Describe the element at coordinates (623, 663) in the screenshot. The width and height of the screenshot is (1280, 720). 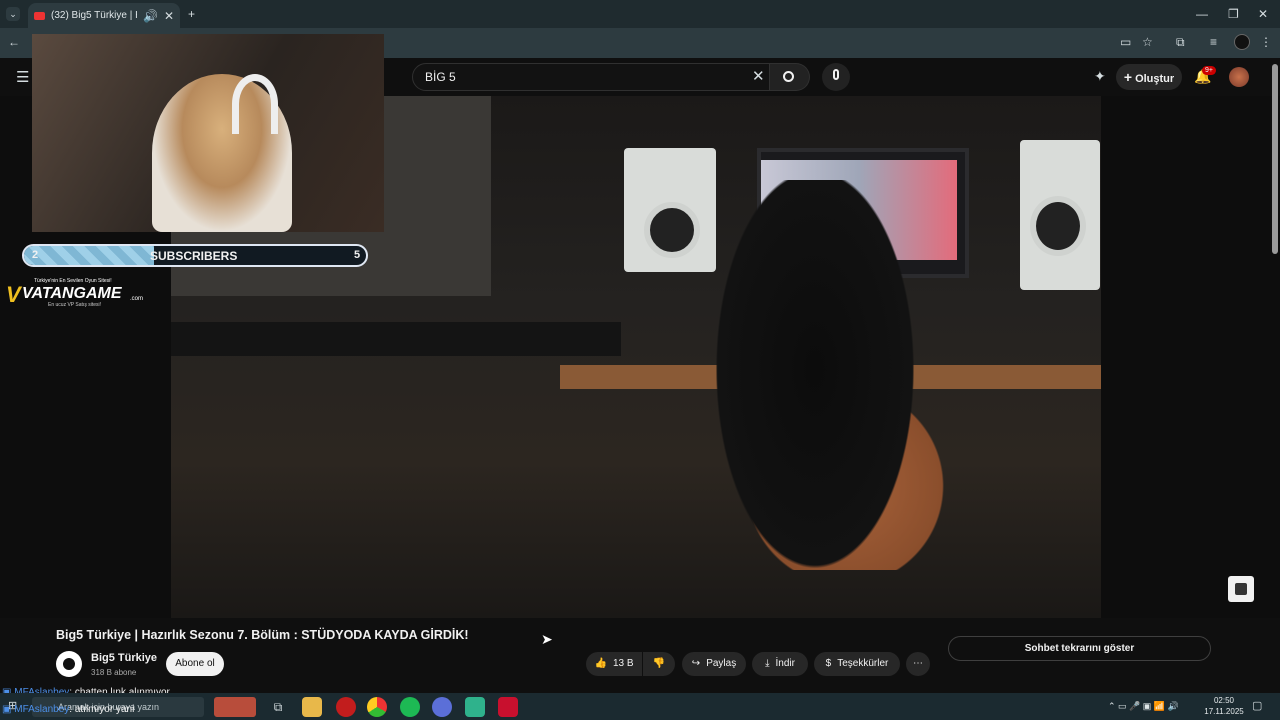
I see `like-count: 13 B` at that location.